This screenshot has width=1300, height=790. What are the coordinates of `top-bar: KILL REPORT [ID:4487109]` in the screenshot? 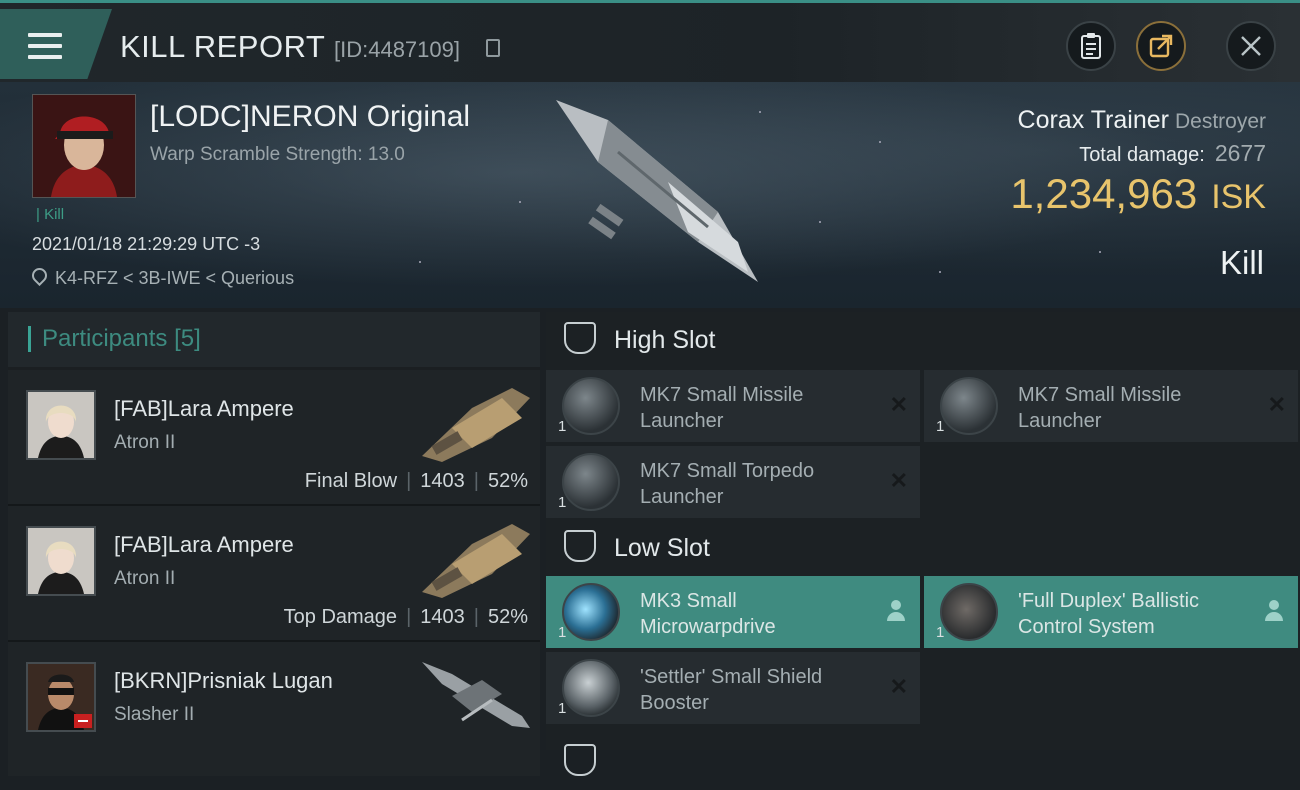 It's located at (650, 41).